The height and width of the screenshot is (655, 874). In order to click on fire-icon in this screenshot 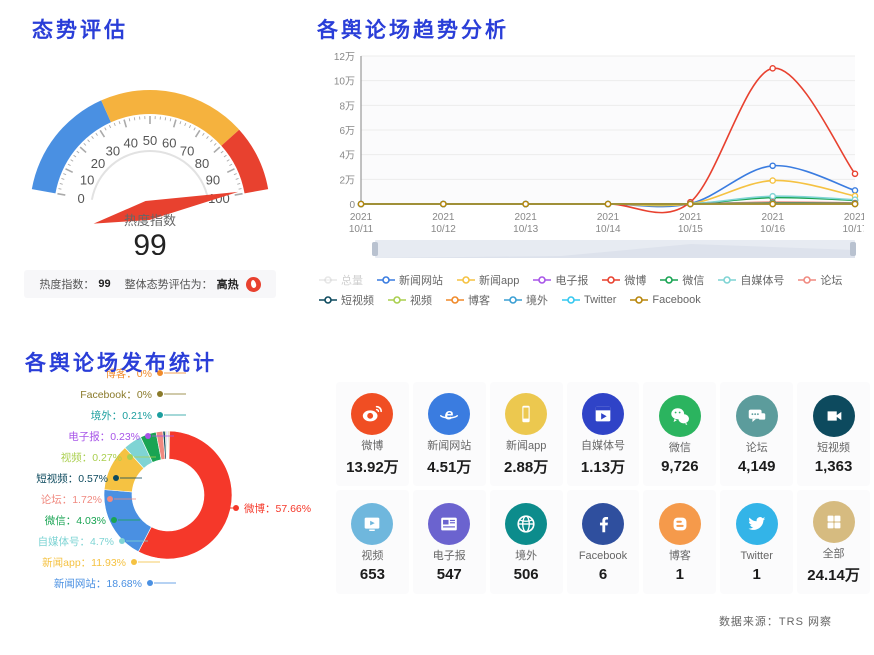, I will do `click(253, 284)`.